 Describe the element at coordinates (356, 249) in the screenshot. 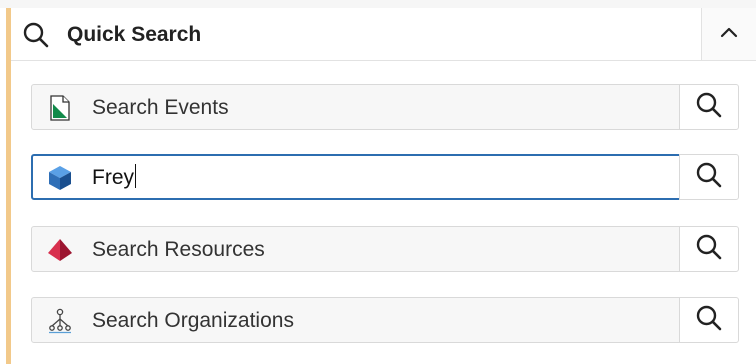

I see `resources-search-field: Search Resources` at that location.